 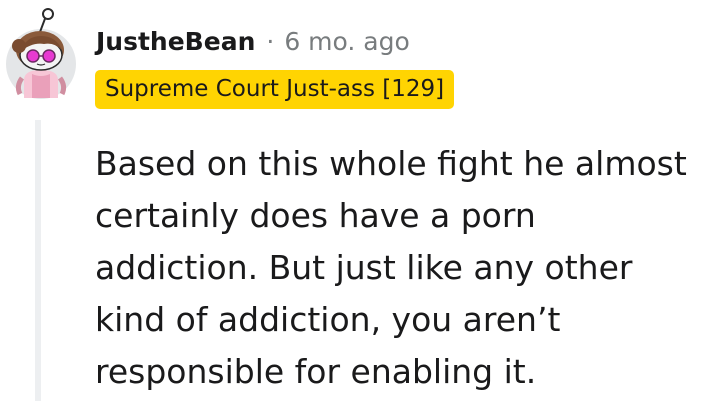 I want to click on username-link: JustheBean, so click(x=175, y=42).